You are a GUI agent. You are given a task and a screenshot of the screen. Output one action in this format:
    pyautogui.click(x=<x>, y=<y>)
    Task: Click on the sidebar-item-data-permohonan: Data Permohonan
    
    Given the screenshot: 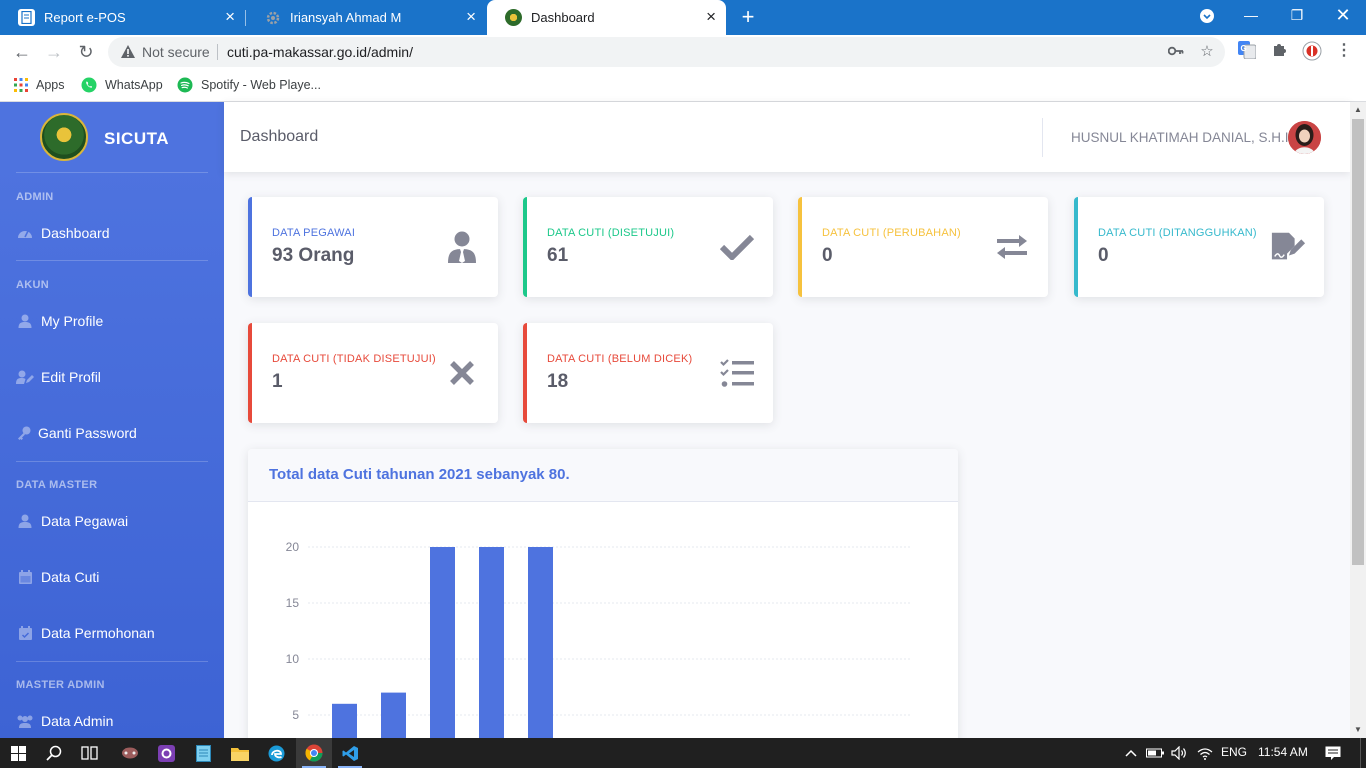 What is the action you would take?
    pyautogui.click(x=85, y=633)
    